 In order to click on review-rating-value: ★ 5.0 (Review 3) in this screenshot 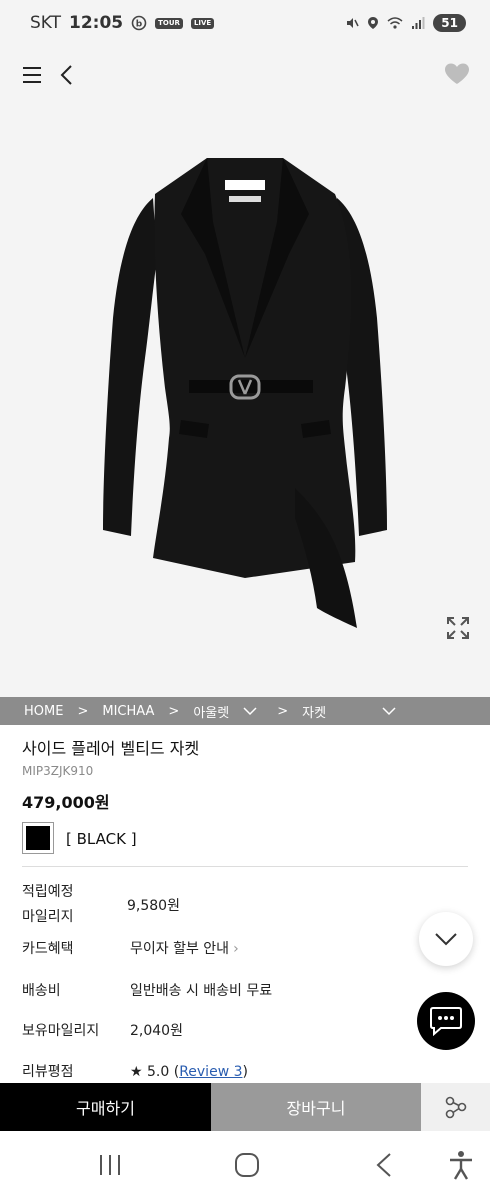, I will do `click(189, 1072)`.